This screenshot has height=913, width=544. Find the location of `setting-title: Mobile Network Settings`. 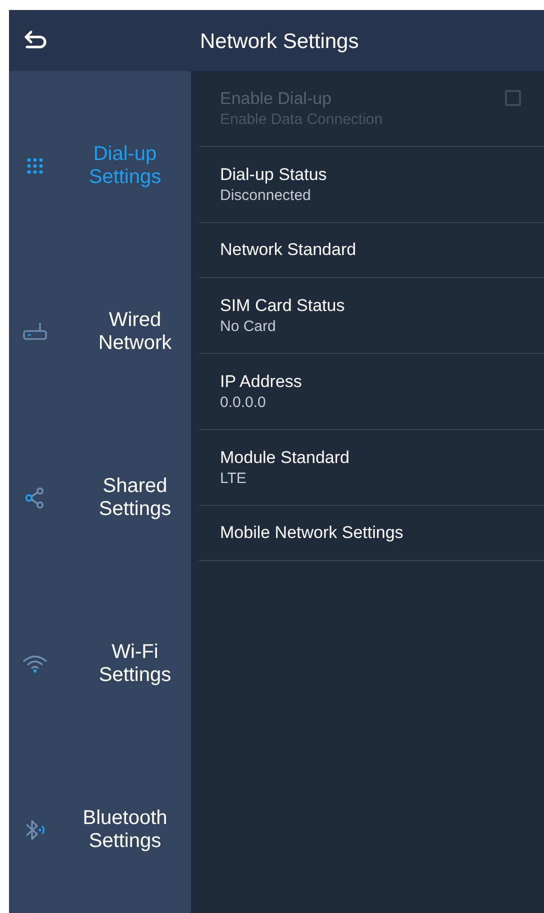

setting-title: Mobile Network Settings is located at coordinates (312, 533).